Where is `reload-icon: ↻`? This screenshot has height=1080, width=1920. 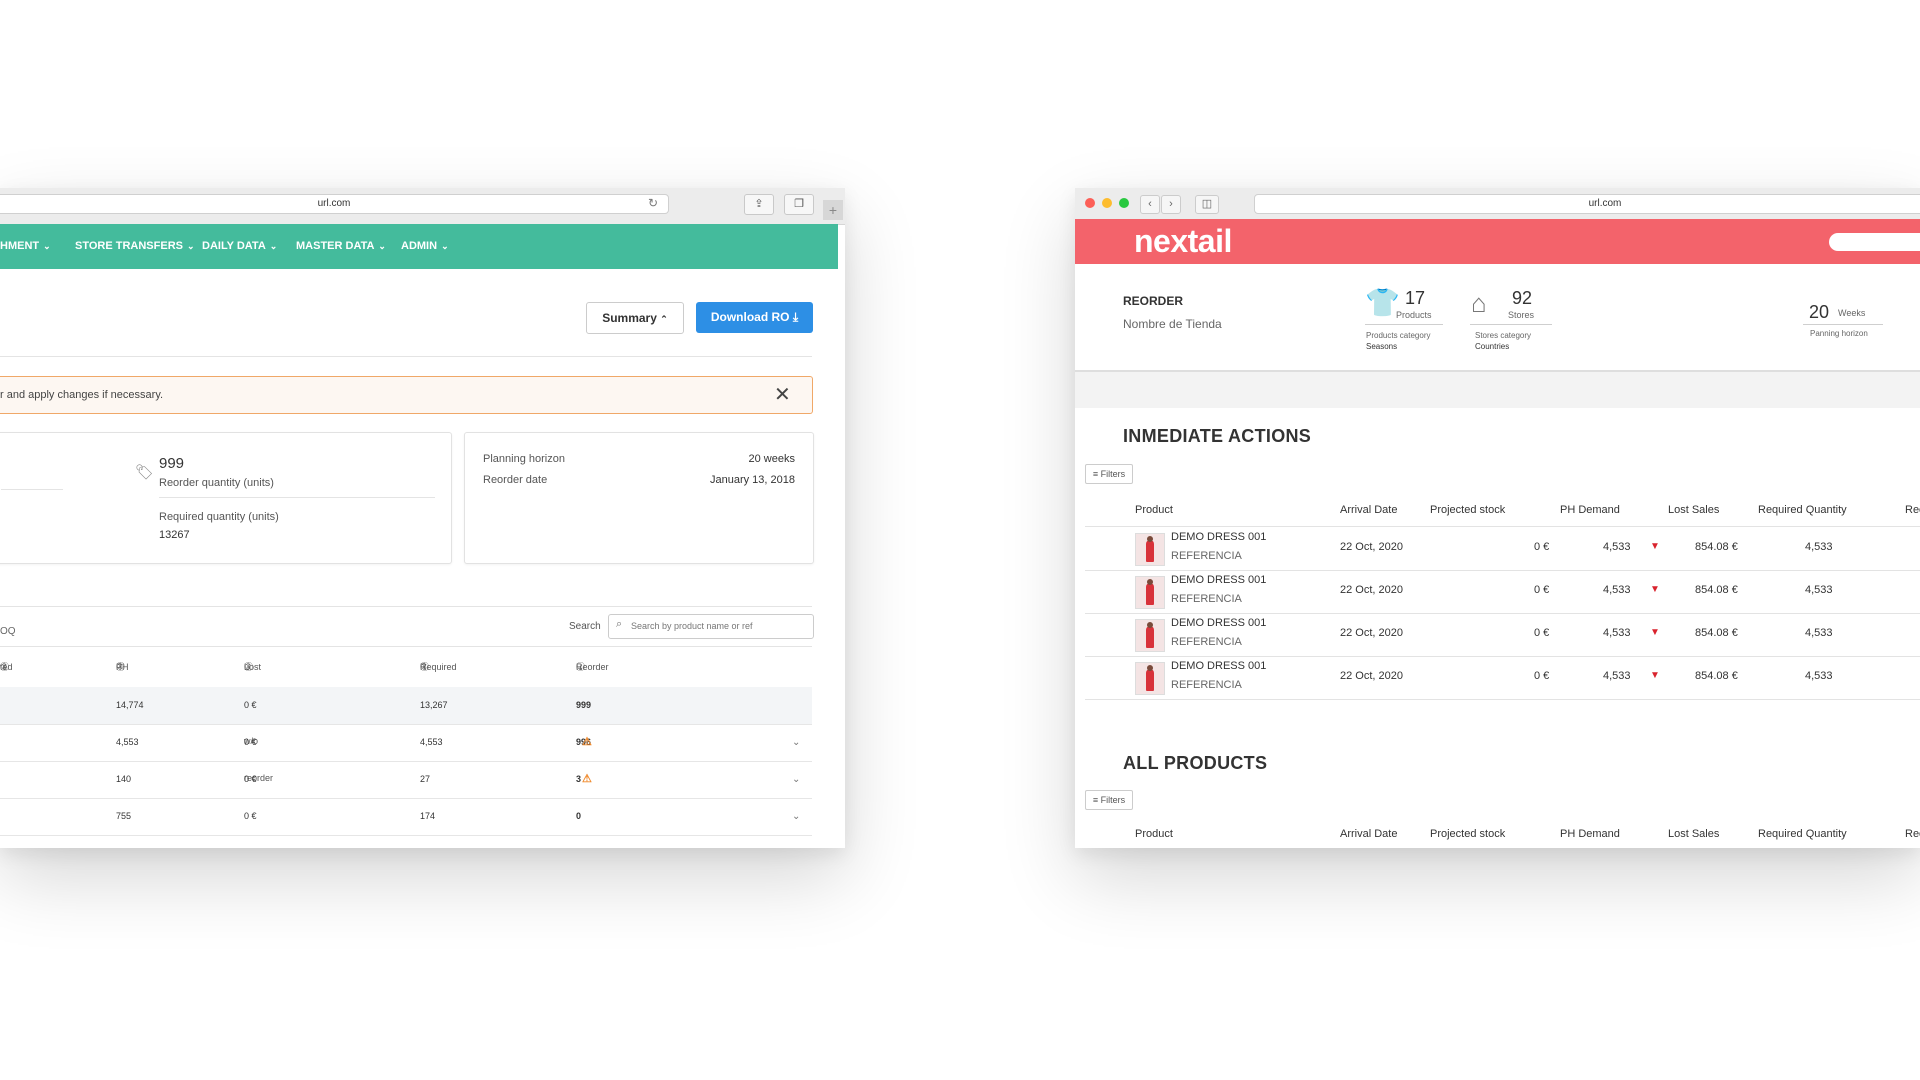 reload-icon: ↻ is located at coordinates (653, 203).